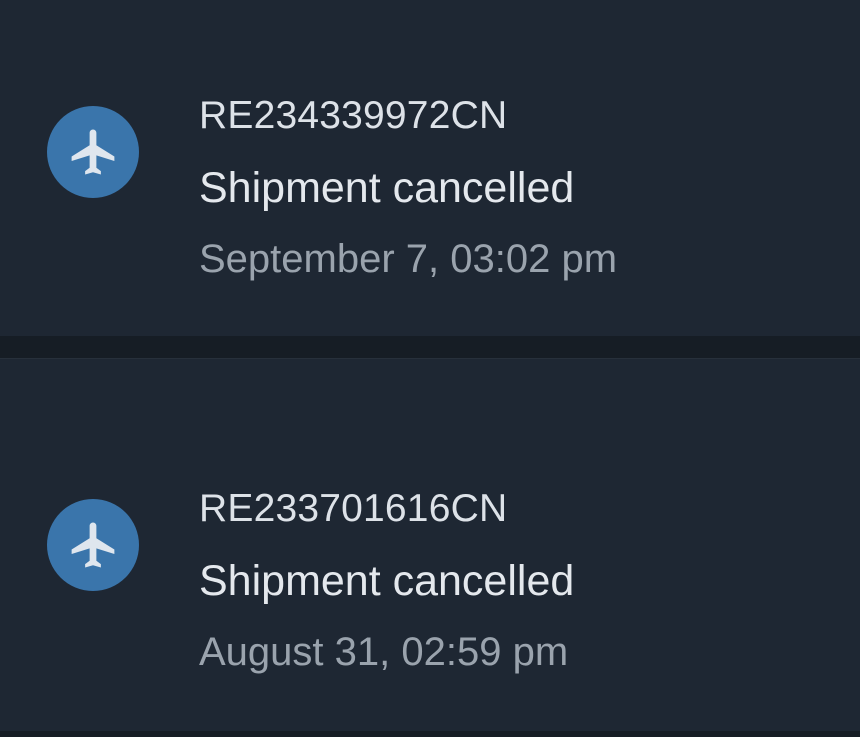 This screenshot has width=860, height=737. I want to click on shipment-date: August 31, 02:59 pm, so click(384, 652).